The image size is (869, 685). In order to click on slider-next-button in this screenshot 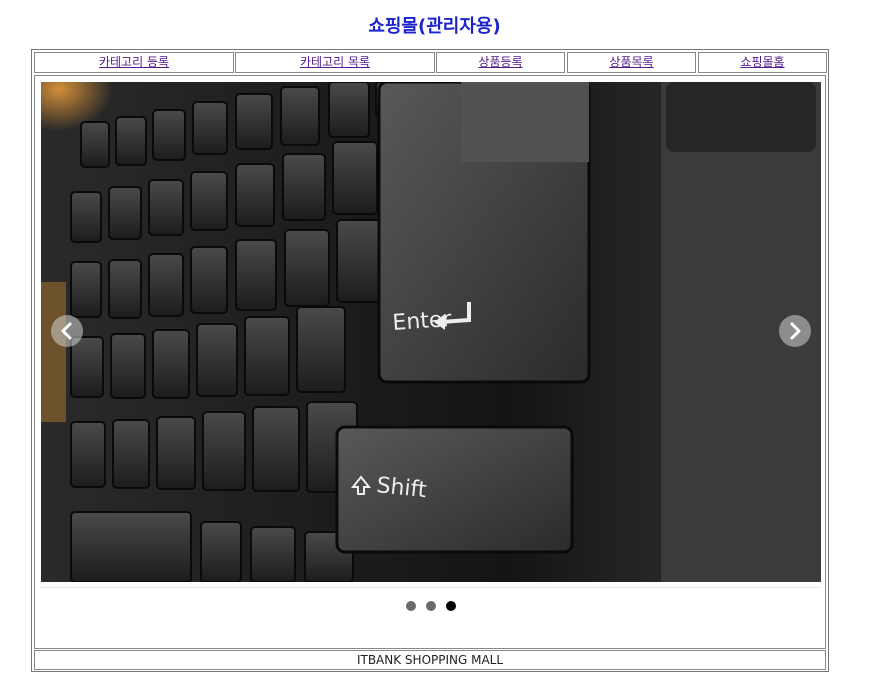, I will do `click(795, 331)`.